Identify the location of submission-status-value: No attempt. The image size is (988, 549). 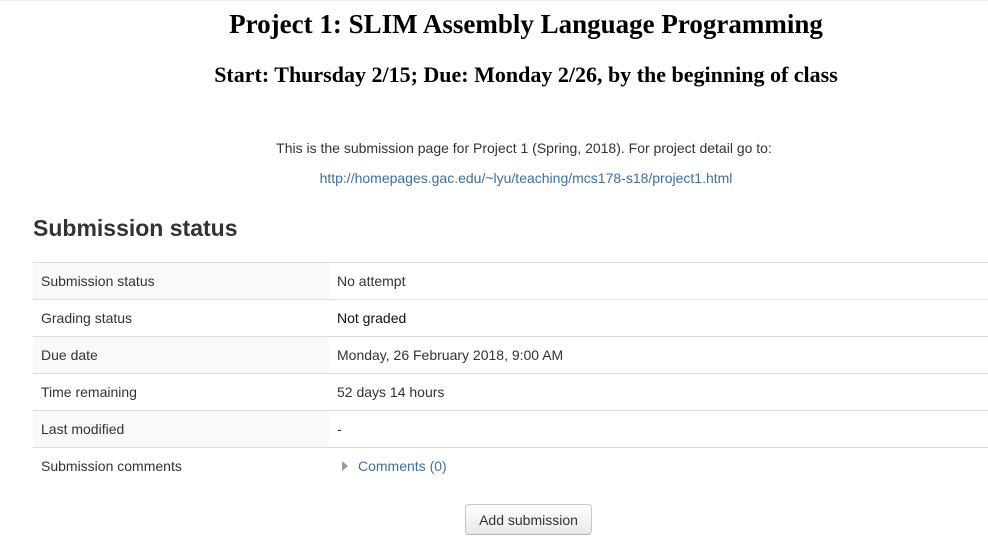
(658, 281).